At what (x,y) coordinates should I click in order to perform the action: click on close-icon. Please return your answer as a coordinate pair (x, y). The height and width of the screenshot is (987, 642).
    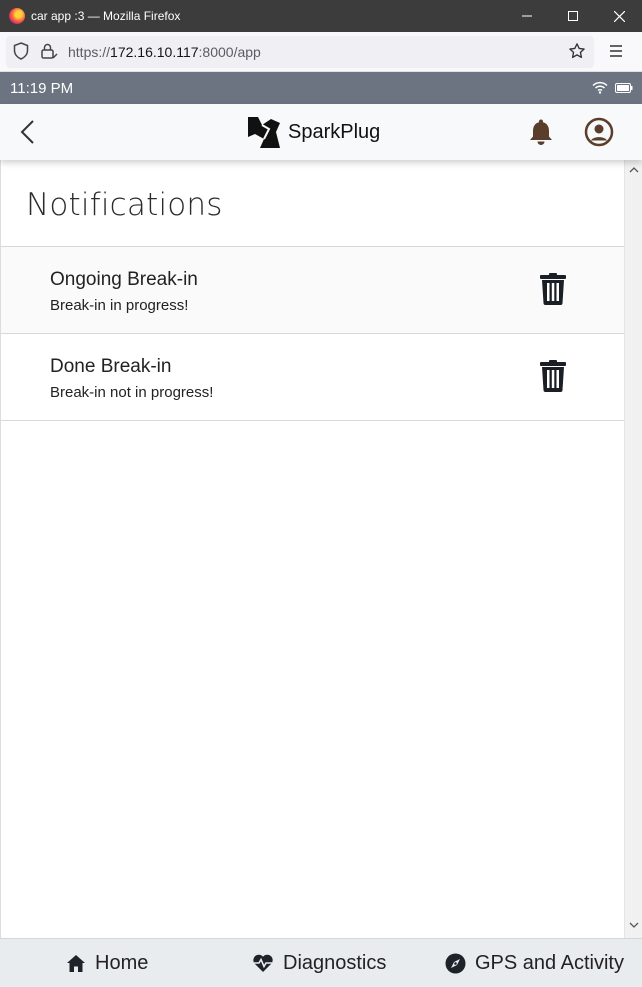
    Looking at the image, I should click on (619, 16).